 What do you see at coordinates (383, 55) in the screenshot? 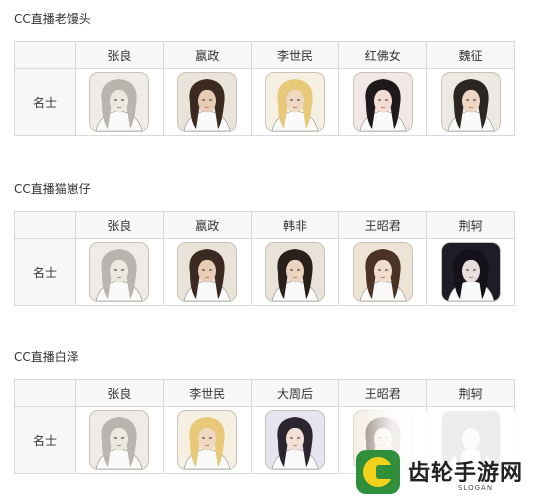
I see `hero-name: 红佛女` at bounding box center [383, 55].